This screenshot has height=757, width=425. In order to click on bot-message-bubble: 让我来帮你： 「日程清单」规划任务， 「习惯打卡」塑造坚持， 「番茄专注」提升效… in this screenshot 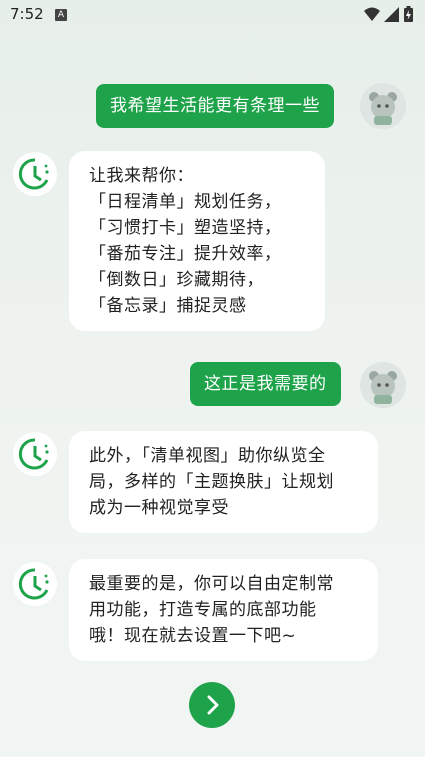, I will do `click(197, 241)`.